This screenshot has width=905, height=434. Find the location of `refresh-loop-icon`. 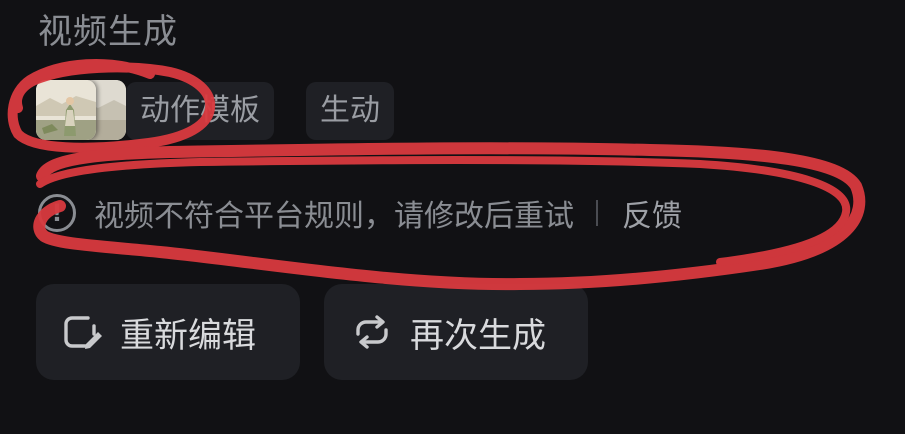

refresh-loop-icon is located at coordinates (372, 332).